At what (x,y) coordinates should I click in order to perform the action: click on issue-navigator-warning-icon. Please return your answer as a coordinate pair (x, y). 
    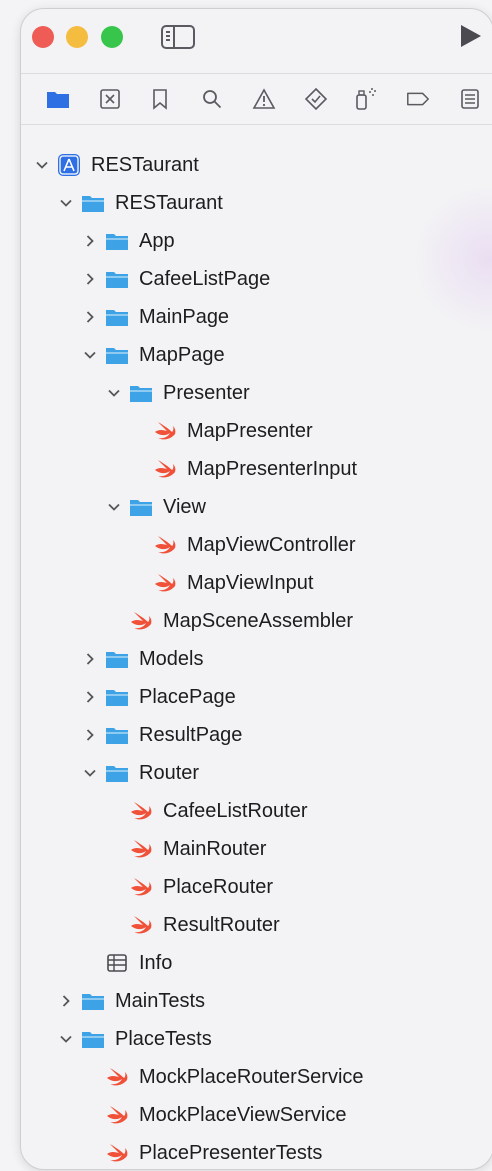
    Looking at the image, I should click on (264, 99).